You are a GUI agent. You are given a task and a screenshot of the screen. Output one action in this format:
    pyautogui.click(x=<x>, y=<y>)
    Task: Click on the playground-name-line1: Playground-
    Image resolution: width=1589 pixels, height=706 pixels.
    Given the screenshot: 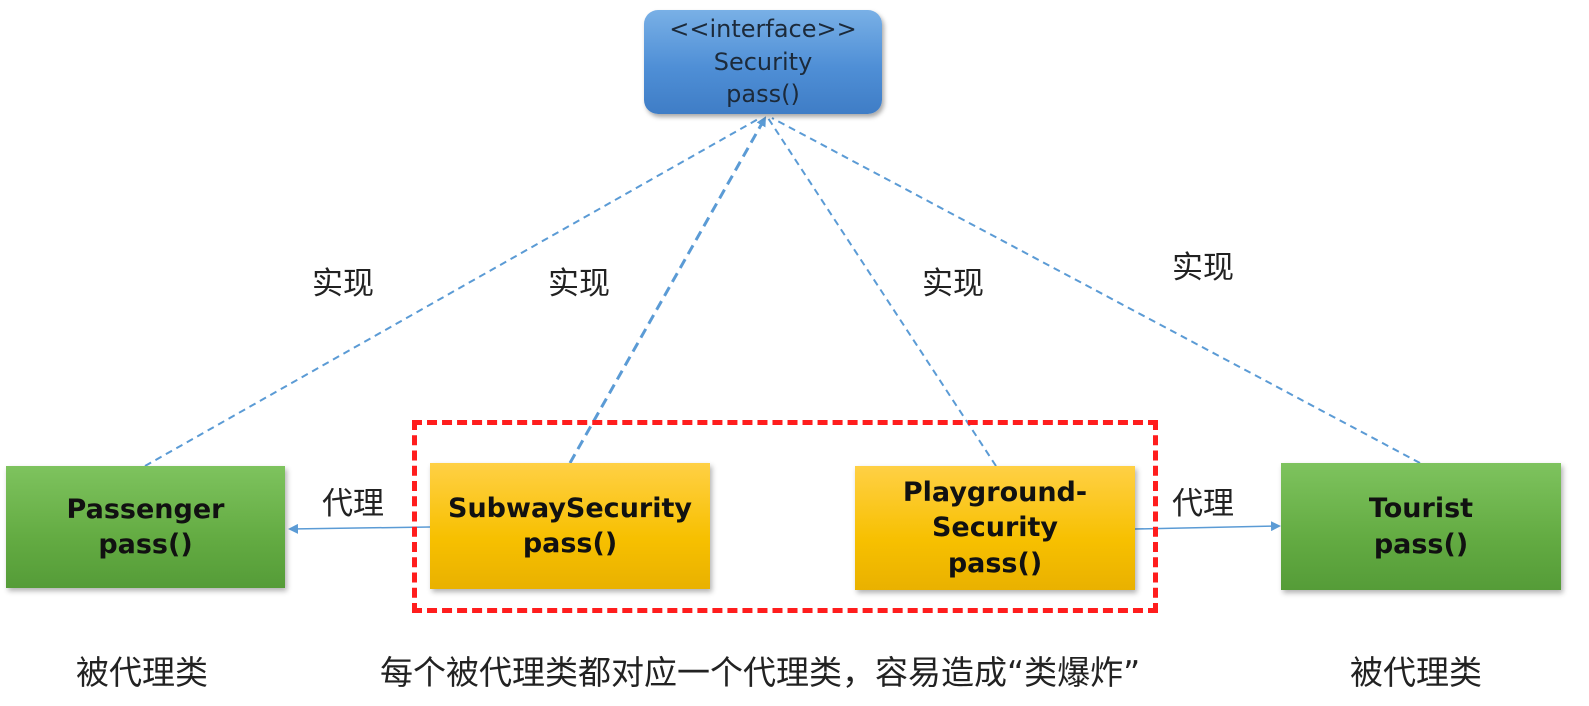 What is the action you would take?
    pyautogui.click(x=995, y=493)
    